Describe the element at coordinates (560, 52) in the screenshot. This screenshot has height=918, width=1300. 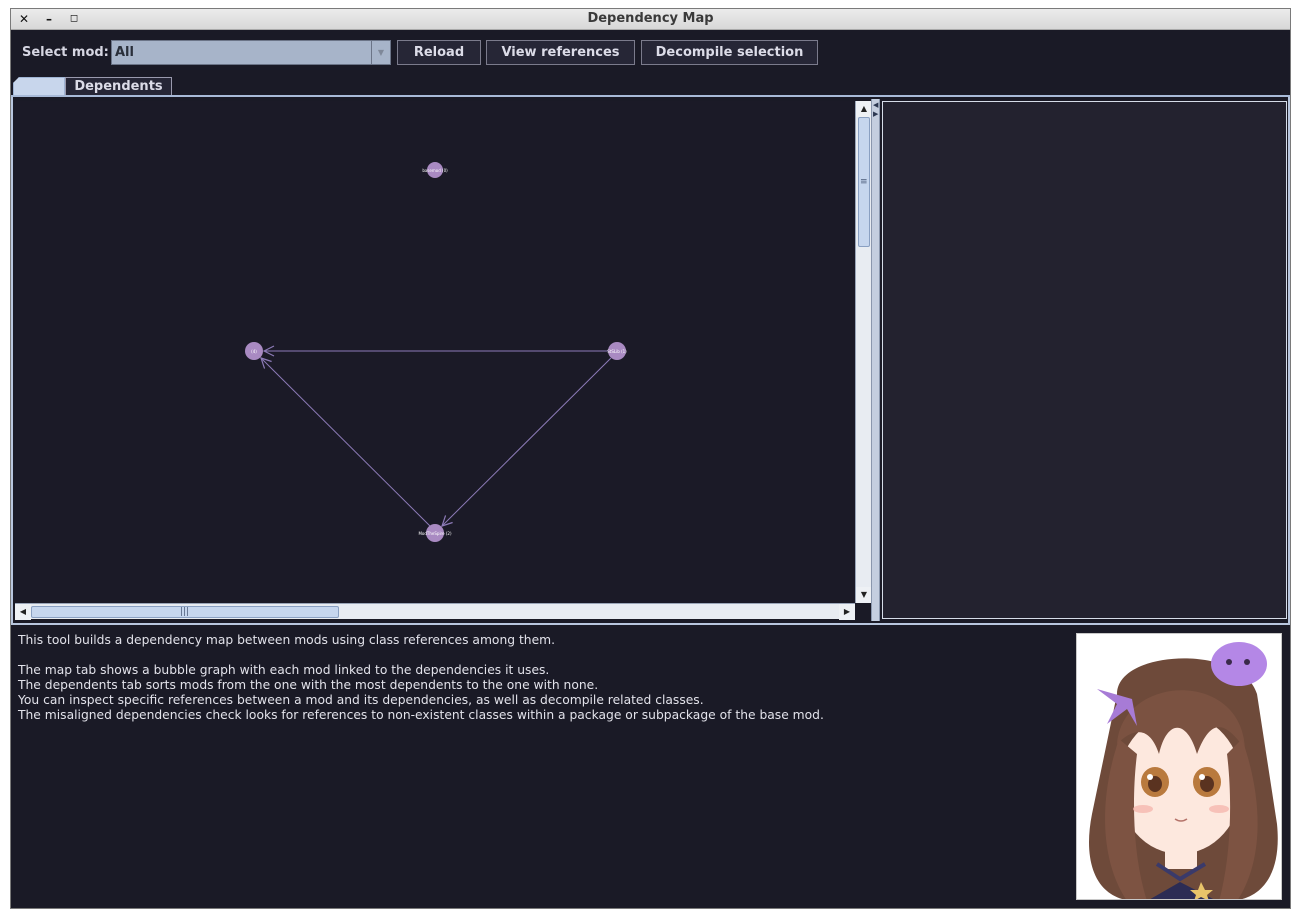
I see `view-references-button: View references` at that location.